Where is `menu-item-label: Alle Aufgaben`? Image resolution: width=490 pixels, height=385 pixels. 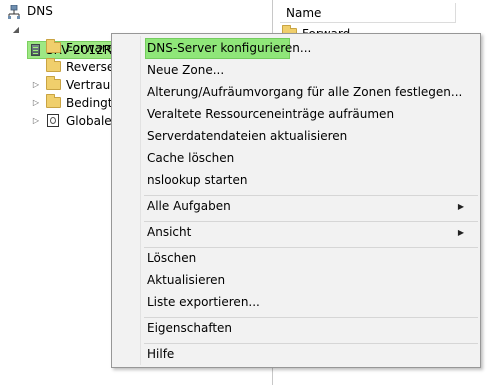 menu-item-label: Alle Aufgaben is located at coordinates (189, 206).